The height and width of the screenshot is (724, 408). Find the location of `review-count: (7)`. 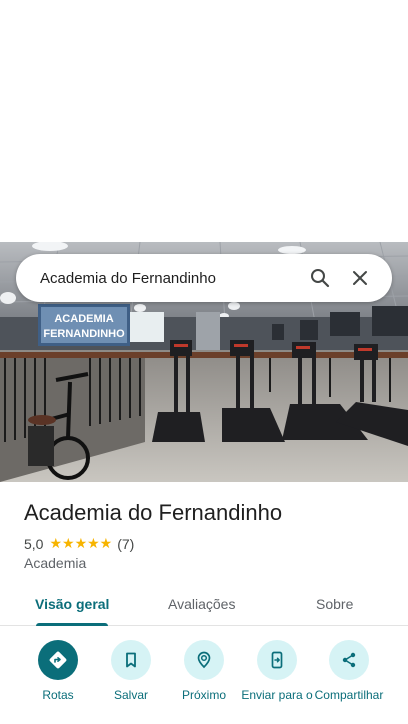

review-count: (7) is located at coordinates (125, 544).